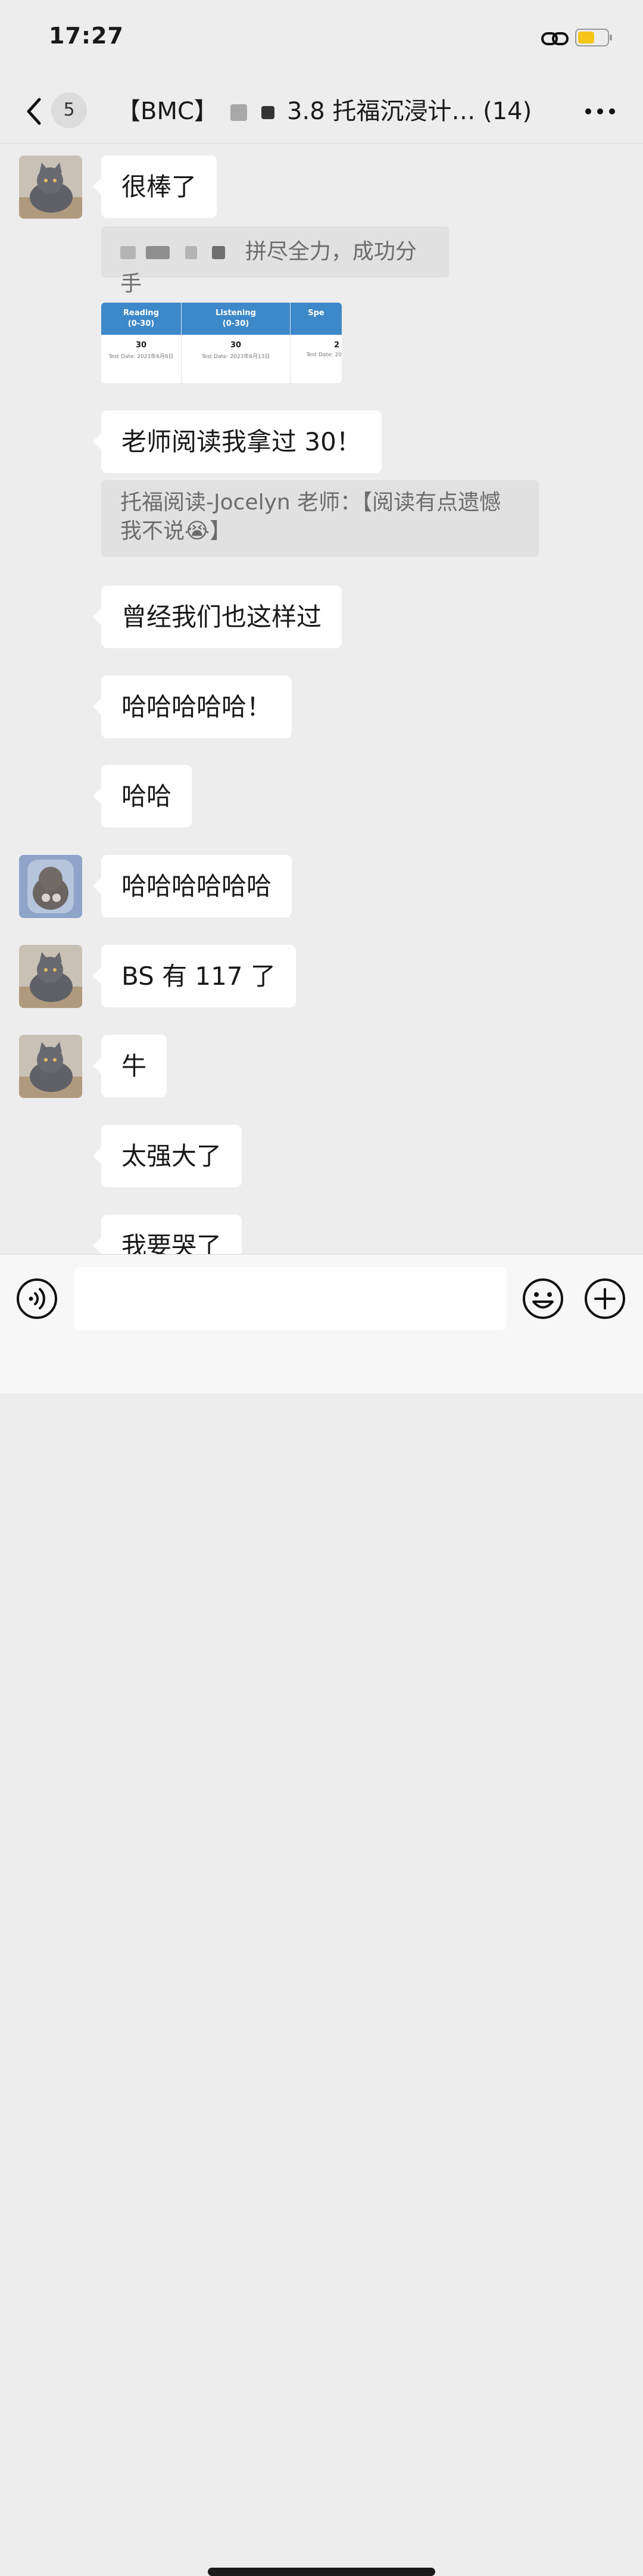  I want to click on emoji-icon, so click(543, 1298).